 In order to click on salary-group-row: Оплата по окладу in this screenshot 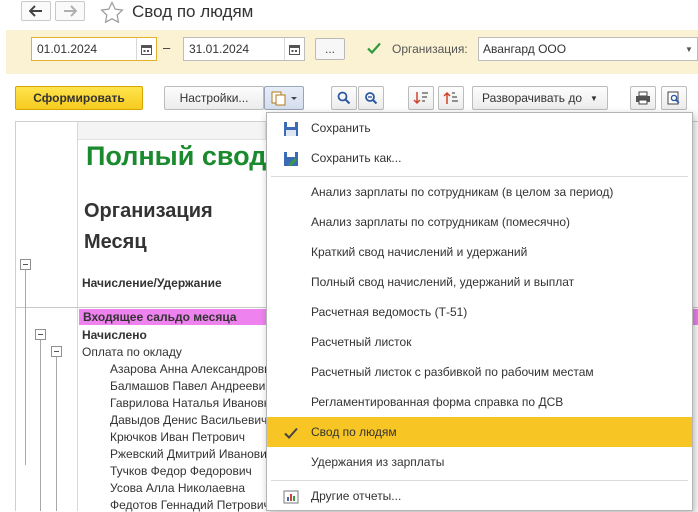, I will do `click(132, 352)`.